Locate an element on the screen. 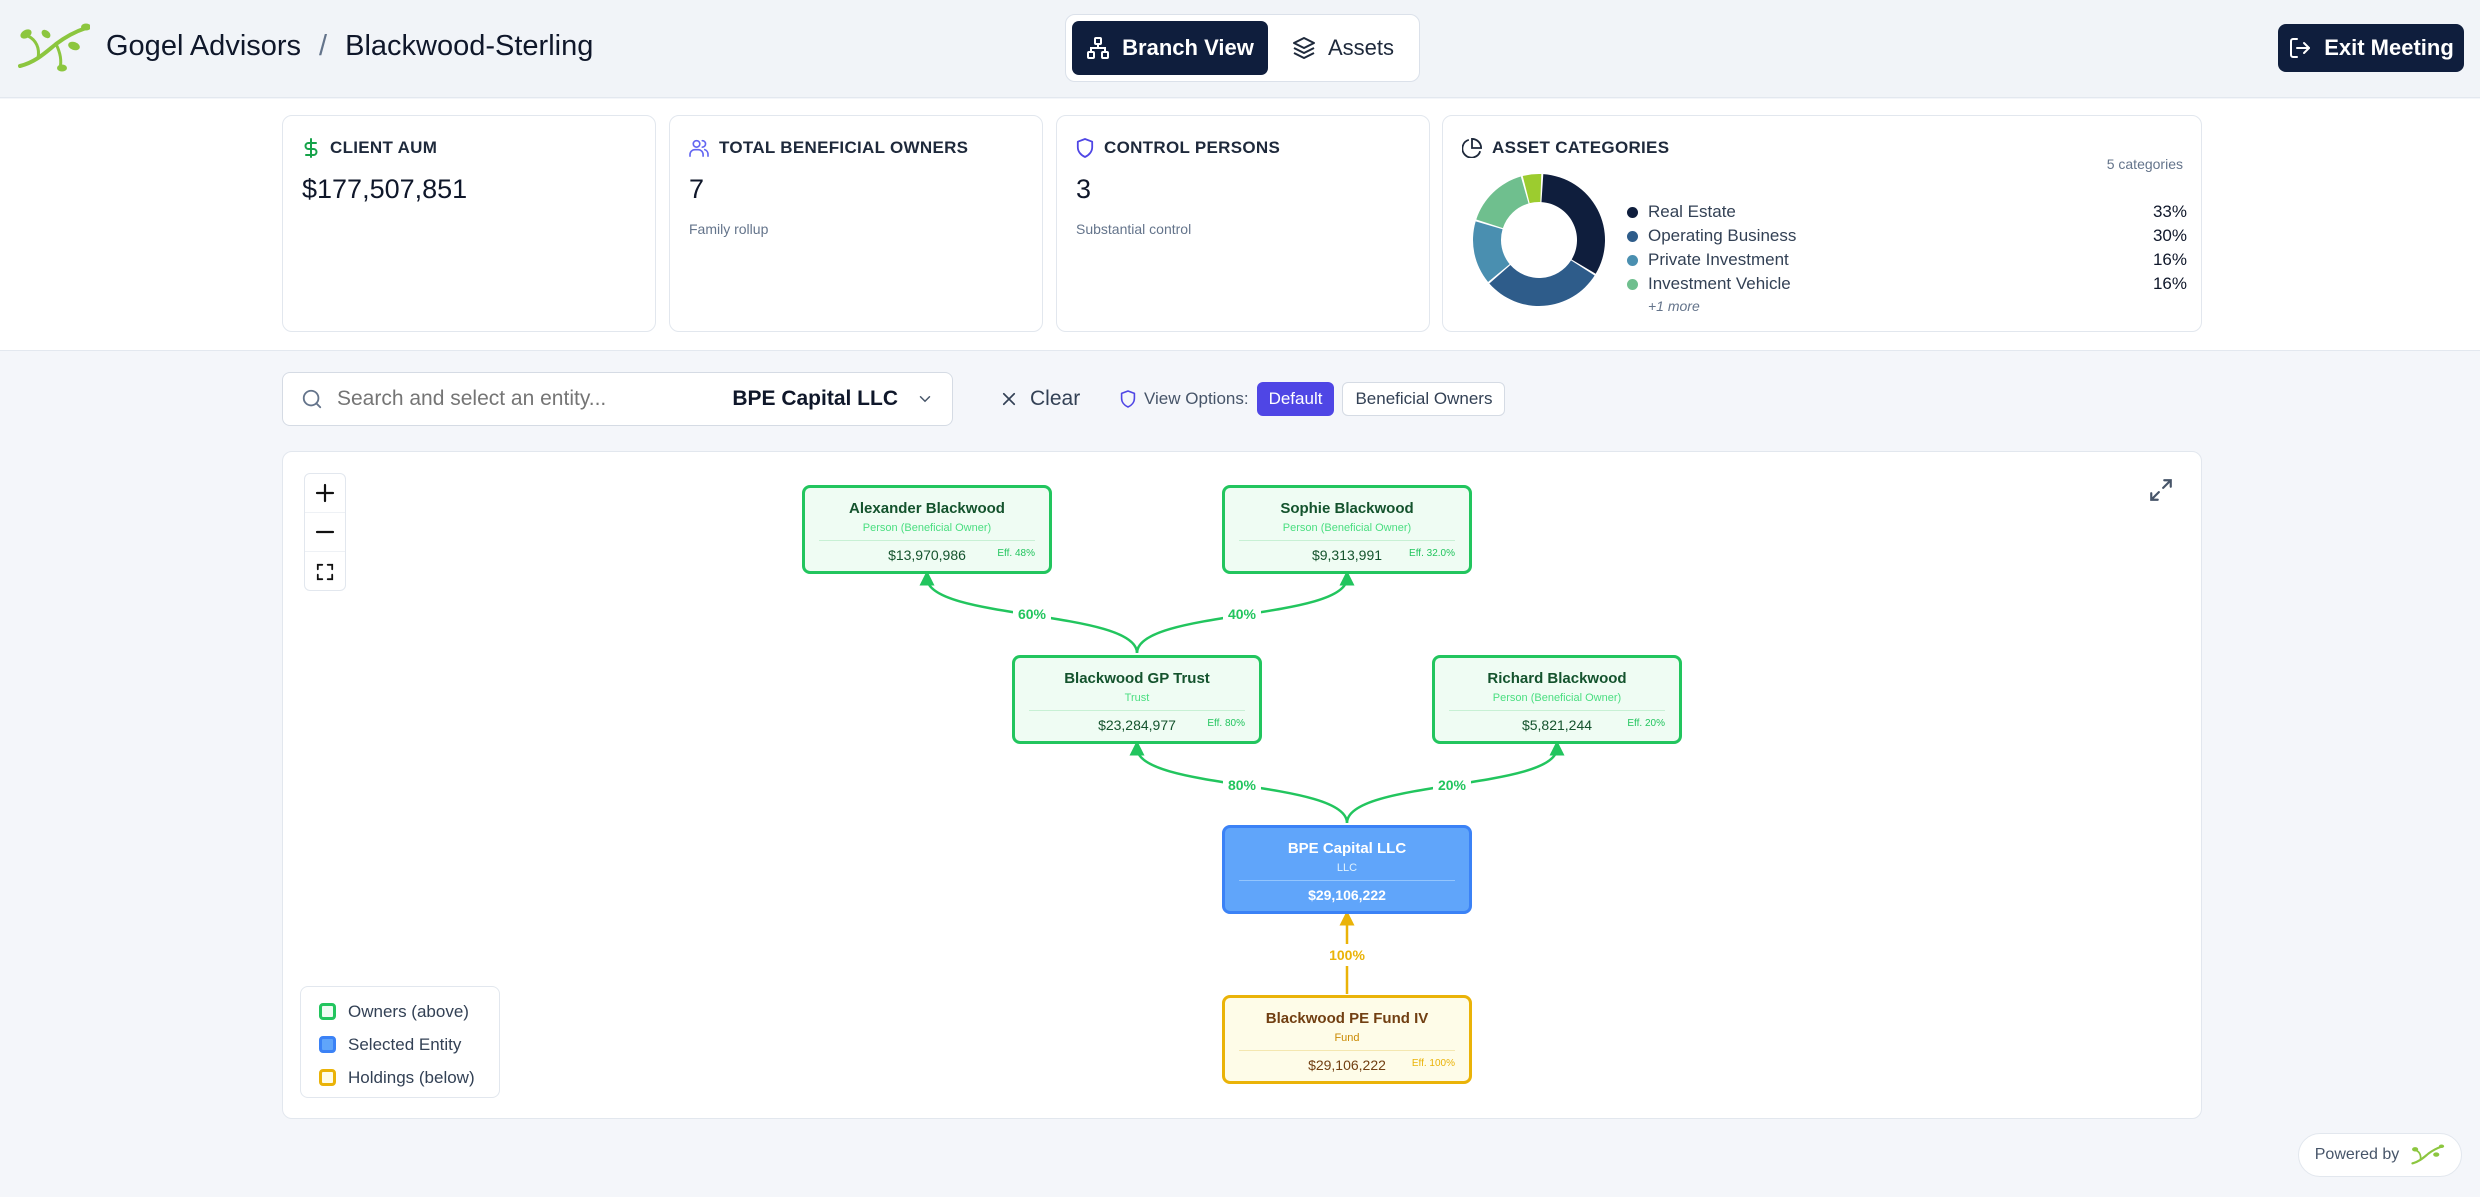 The width and height of the screenshot is (2480, 1197). tab-assets: Assets is located at coordinates (1343, 48).